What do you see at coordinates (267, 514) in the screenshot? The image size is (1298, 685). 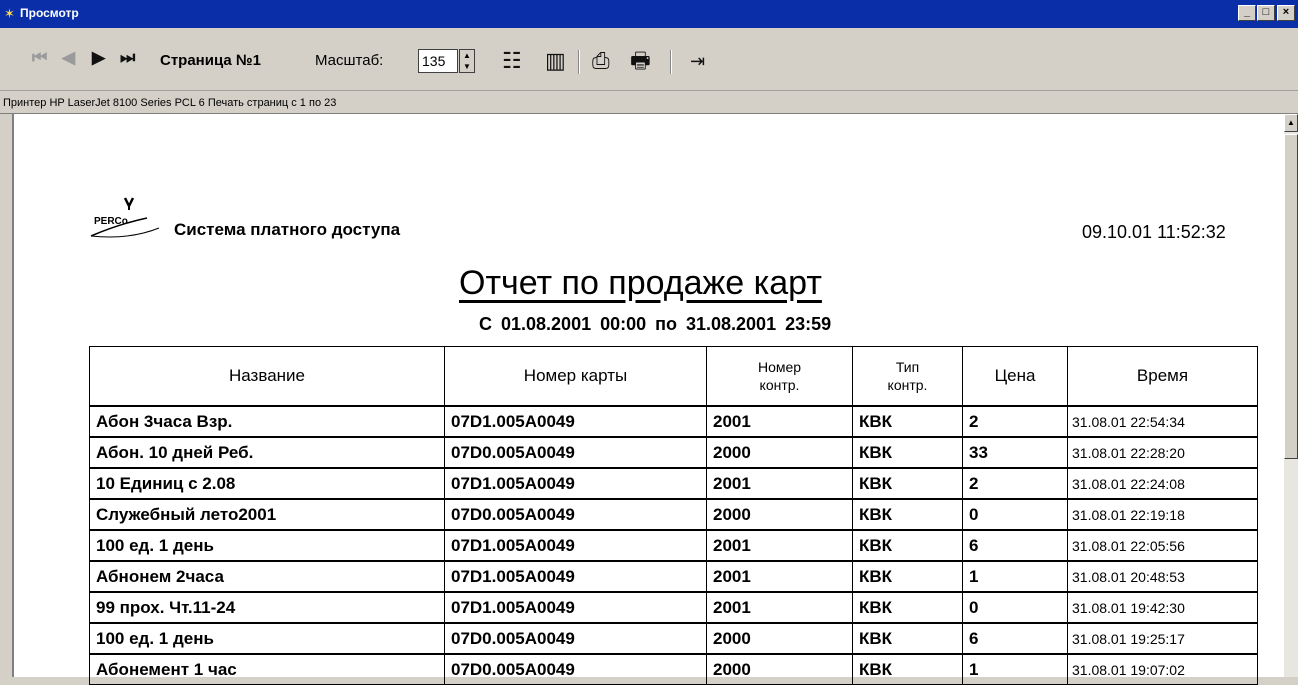 I see `cell-name: Служебный лето2001` at bounding box center [267, 514].